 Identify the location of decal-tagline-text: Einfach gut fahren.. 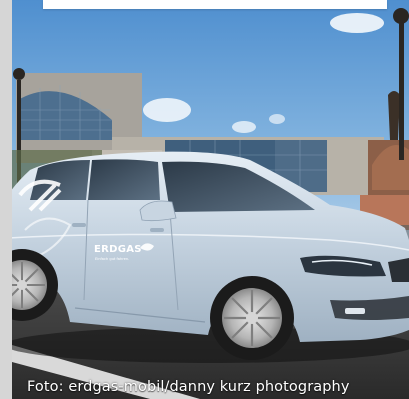
(112, 259).